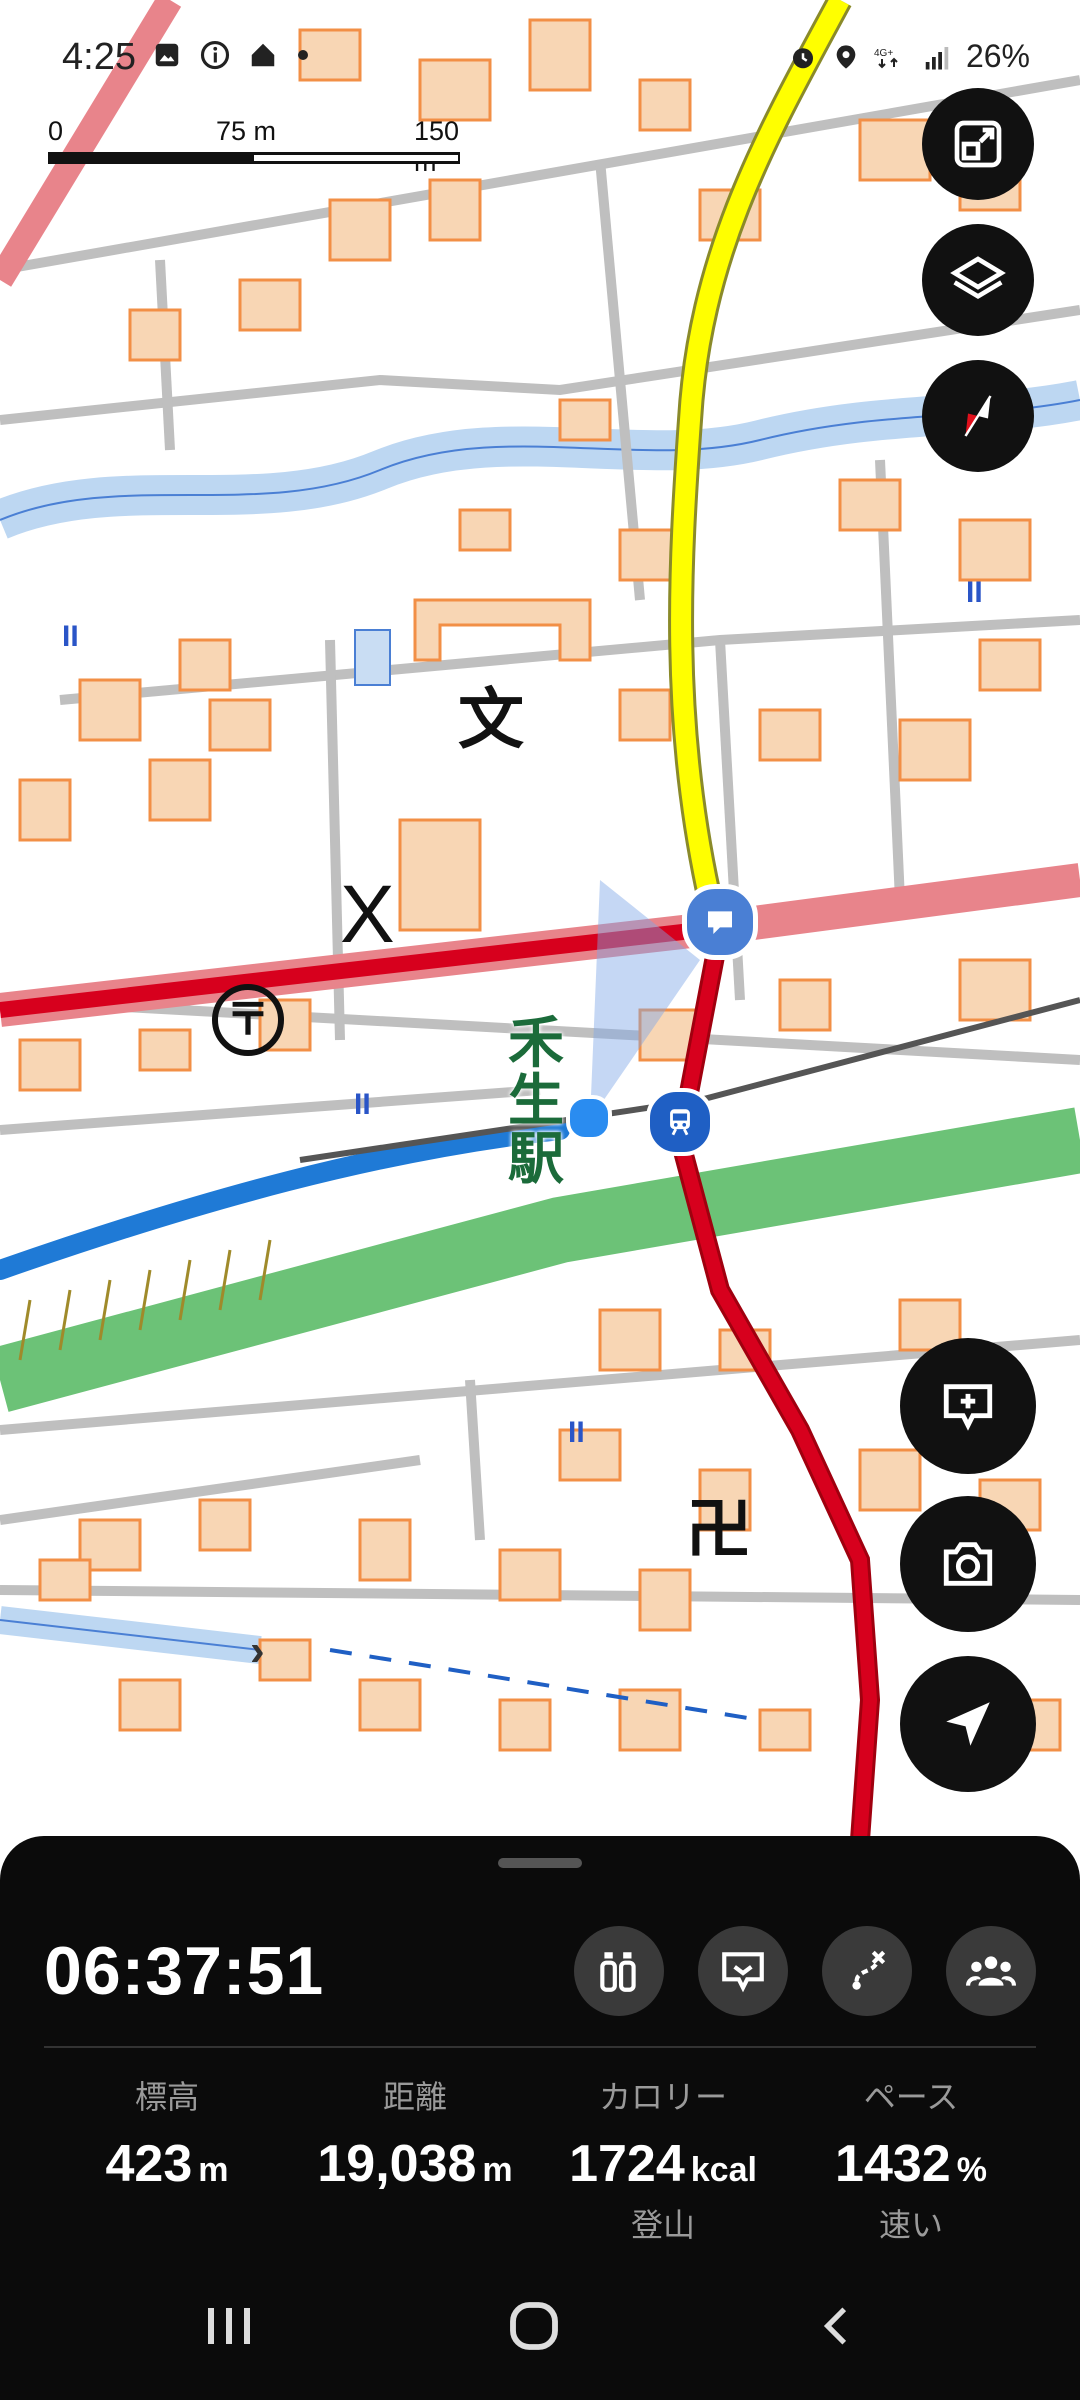  I want to click on stat-distance: 距離 19,038 m, so click(415, 2136).